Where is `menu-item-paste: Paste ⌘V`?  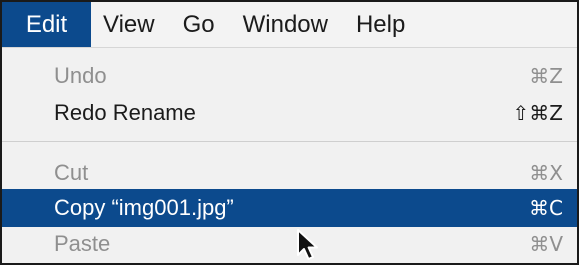
menu-item-paste: Paste ⌘V is located at coordinates (289, 244).